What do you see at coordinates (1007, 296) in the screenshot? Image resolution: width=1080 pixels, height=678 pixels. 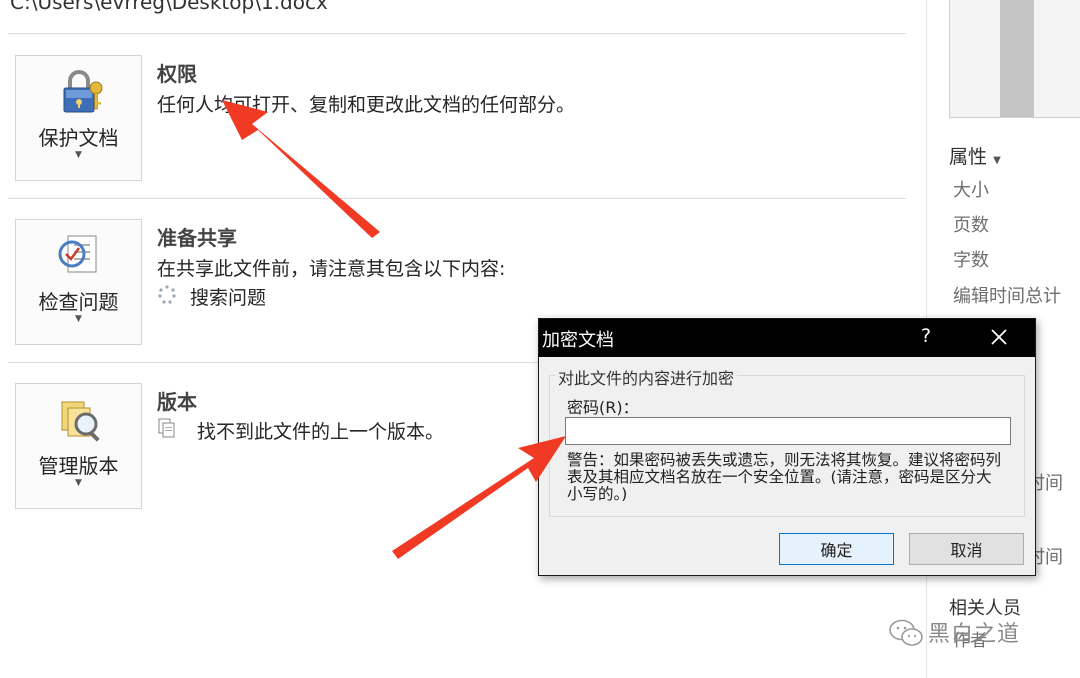 I see `prop-editing-time: 编辑时间总计` at bounding box center [1007, 296].